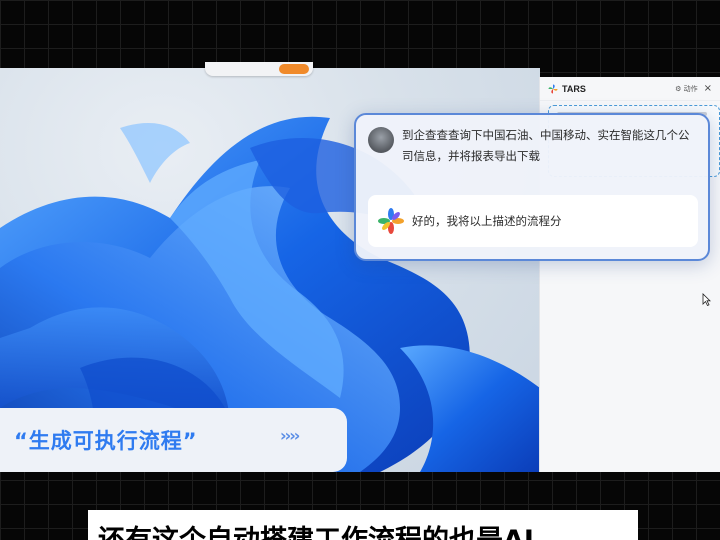 This screenshot has height=540, width=720. What do you see at coordinates (290, 435) in the screenshot?
I see `chevrons-right-icon: ››››` at bounding box center [290, 435].